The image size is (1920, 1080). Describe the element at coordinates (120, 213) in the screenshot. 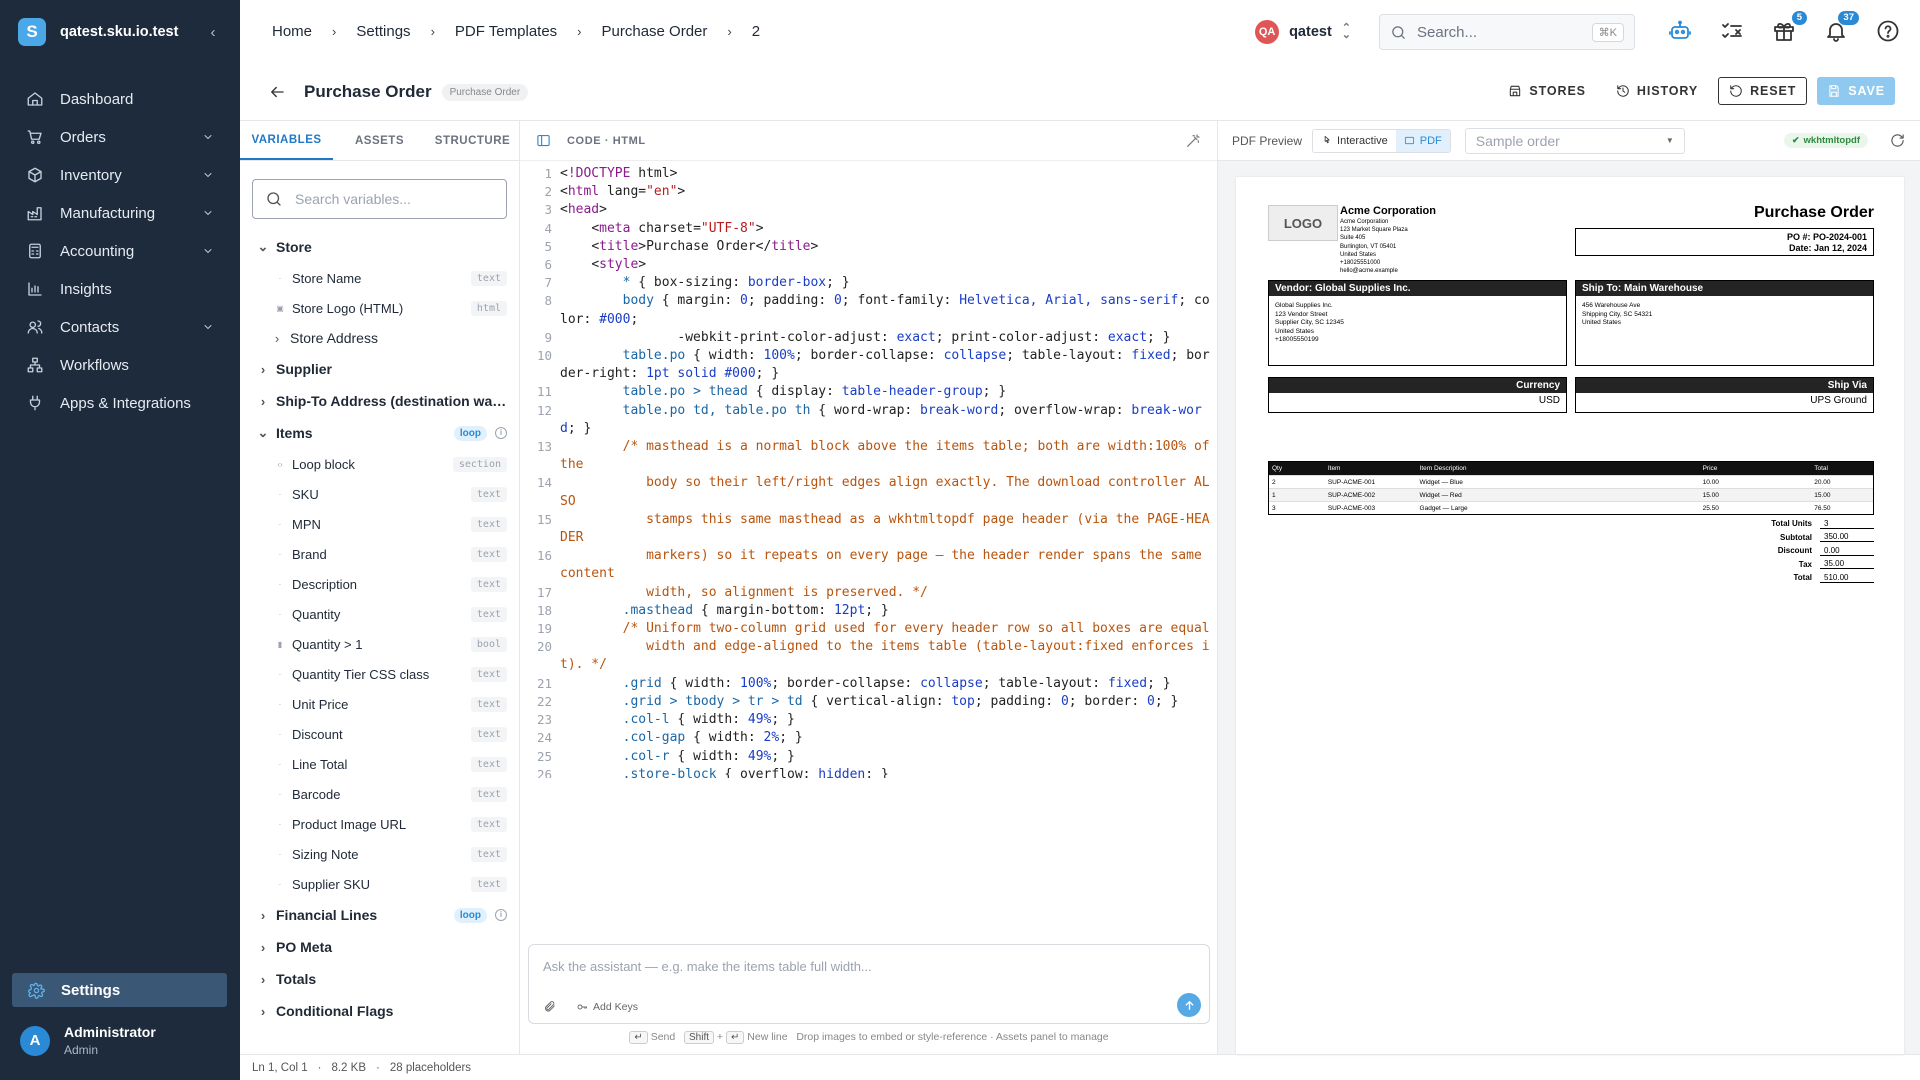

I see `sidebar-item-manufacturing: Manufacturing` at that location.